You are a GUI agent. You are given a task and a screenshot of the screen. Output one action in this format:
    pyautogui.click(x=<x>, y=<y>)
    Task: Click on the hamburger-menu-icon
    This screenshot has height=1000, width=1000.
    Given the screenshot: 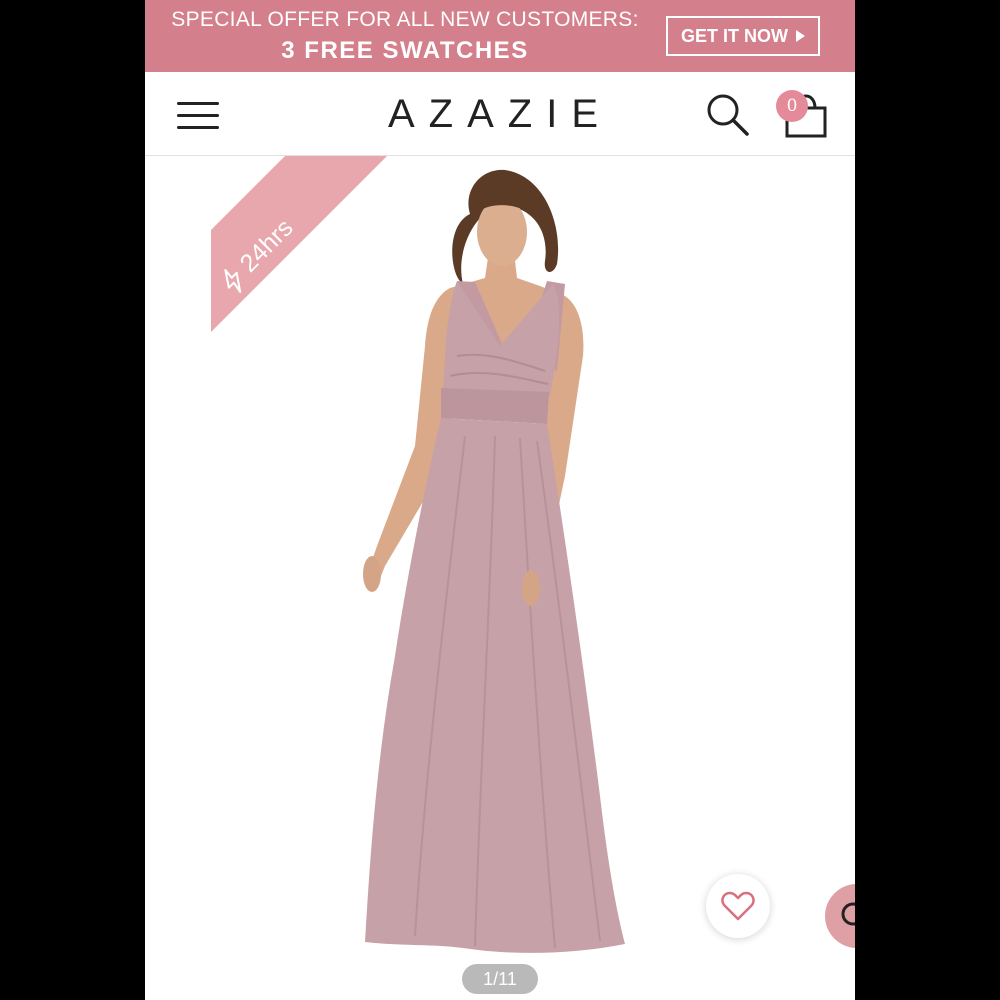 What is the action you would take?
    pyautogui.click(x=198, y=115)
    